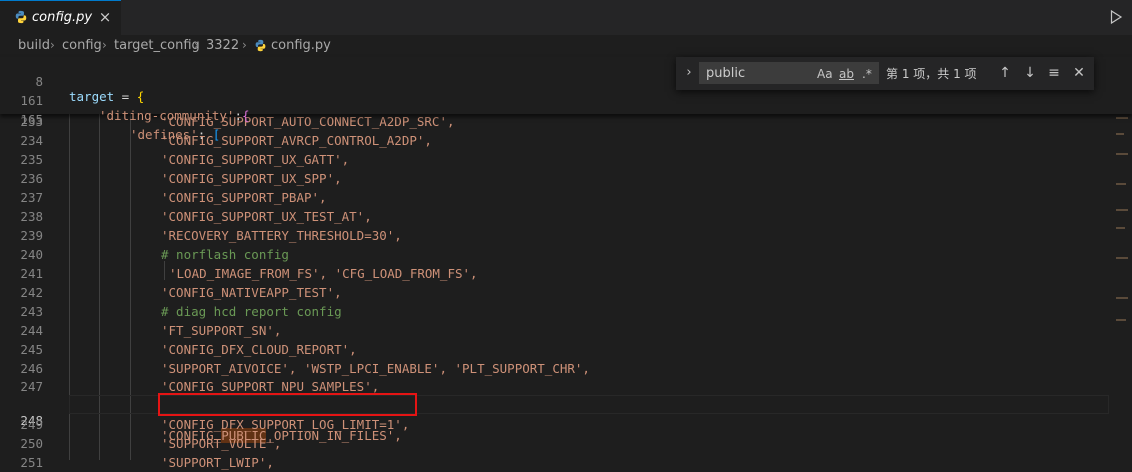 The width and height of the screenshot is (1132, 472). Describe the element at coordinates (867, 74) in the screenshot. I see `regex-toggle: .*` at that location.